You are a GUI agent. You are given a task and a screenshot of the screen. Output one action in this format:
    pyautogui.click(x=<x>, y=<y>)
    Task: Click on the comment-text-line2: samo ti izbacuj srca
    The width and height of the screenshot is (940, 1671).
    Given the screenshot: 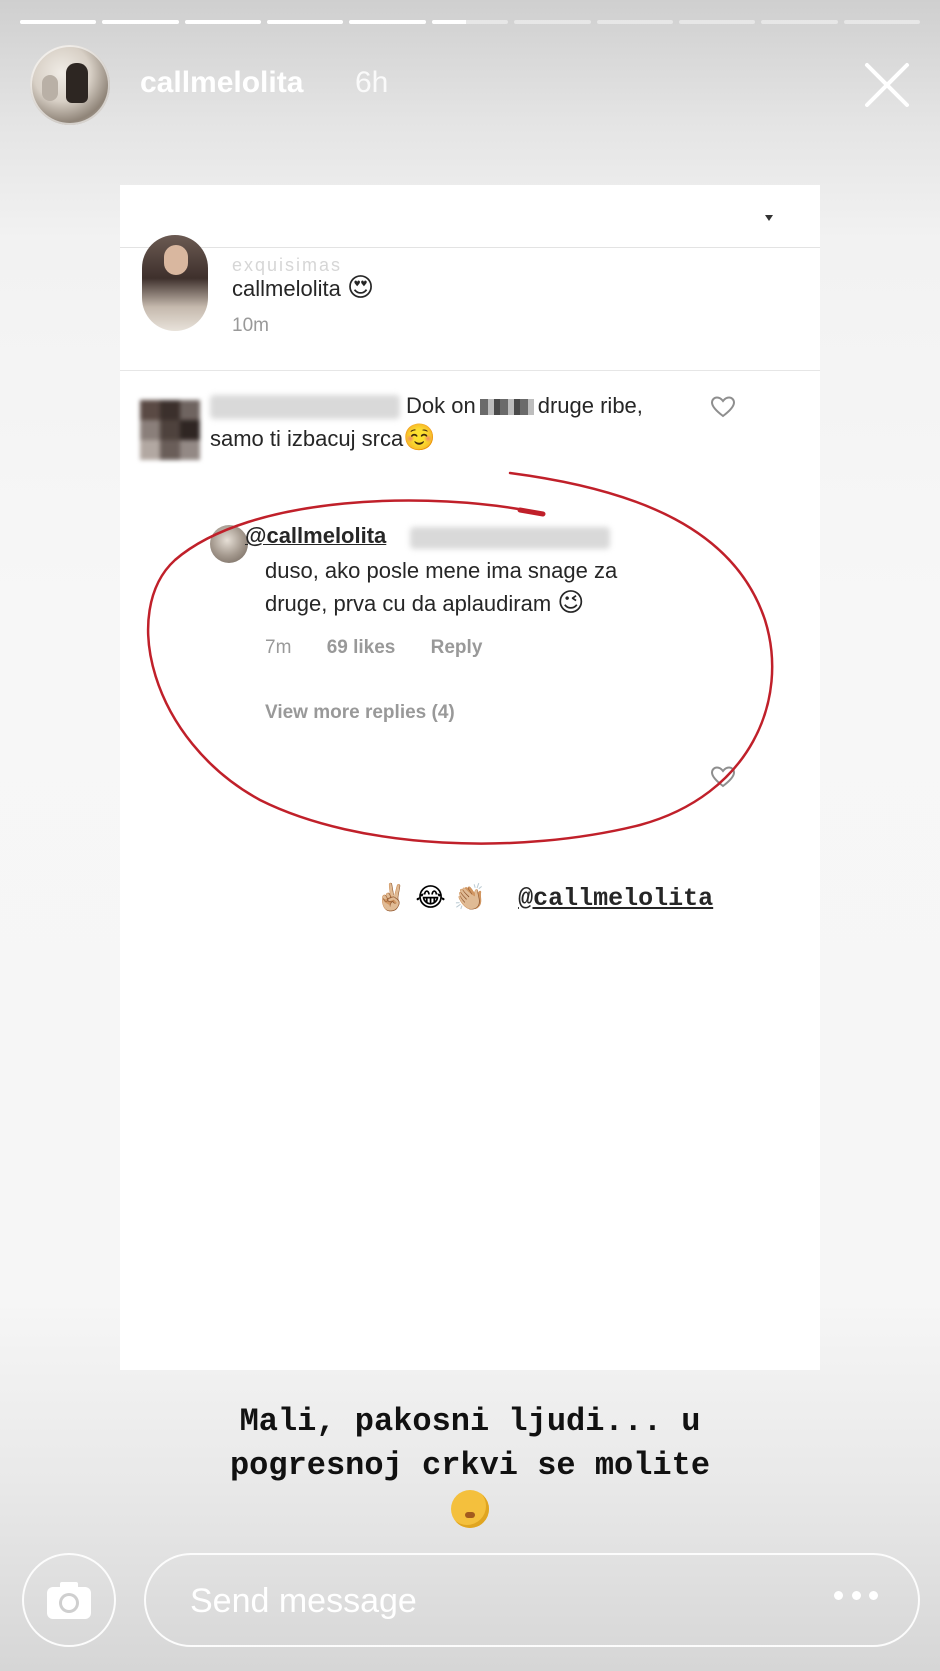 What is the action you would take?
    pyautogui.click(x=307, y=438)
    